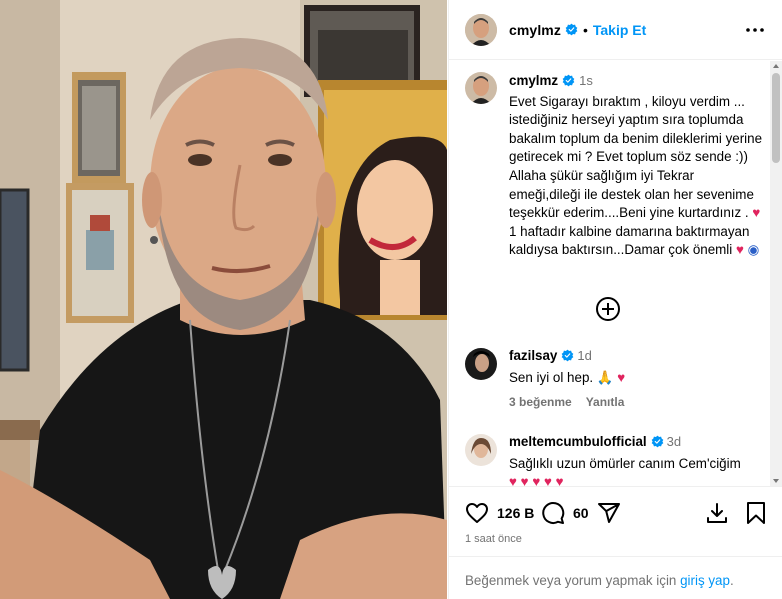 The height and width of the screenshot is (599, 782). I want to click on hearts-emoji: ♥ ♥ ♥ ♥ ♥, so click(536, 480).